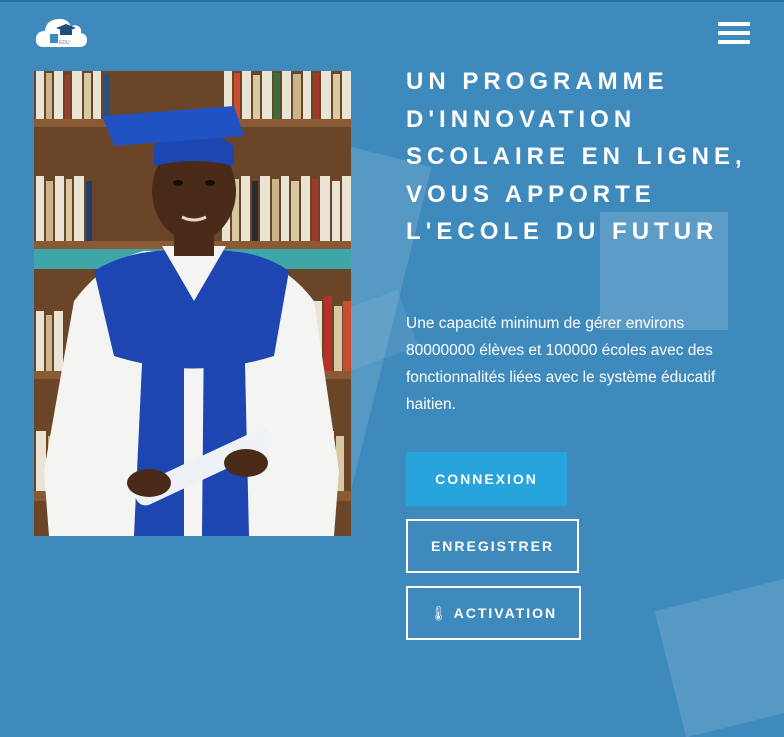 This screenshot has height=737, width=784. What do you see at coordinates (505, 613) in the screenshot?
I see `activation-button-label: ACTIVATION` at bounding box center [505, 613].